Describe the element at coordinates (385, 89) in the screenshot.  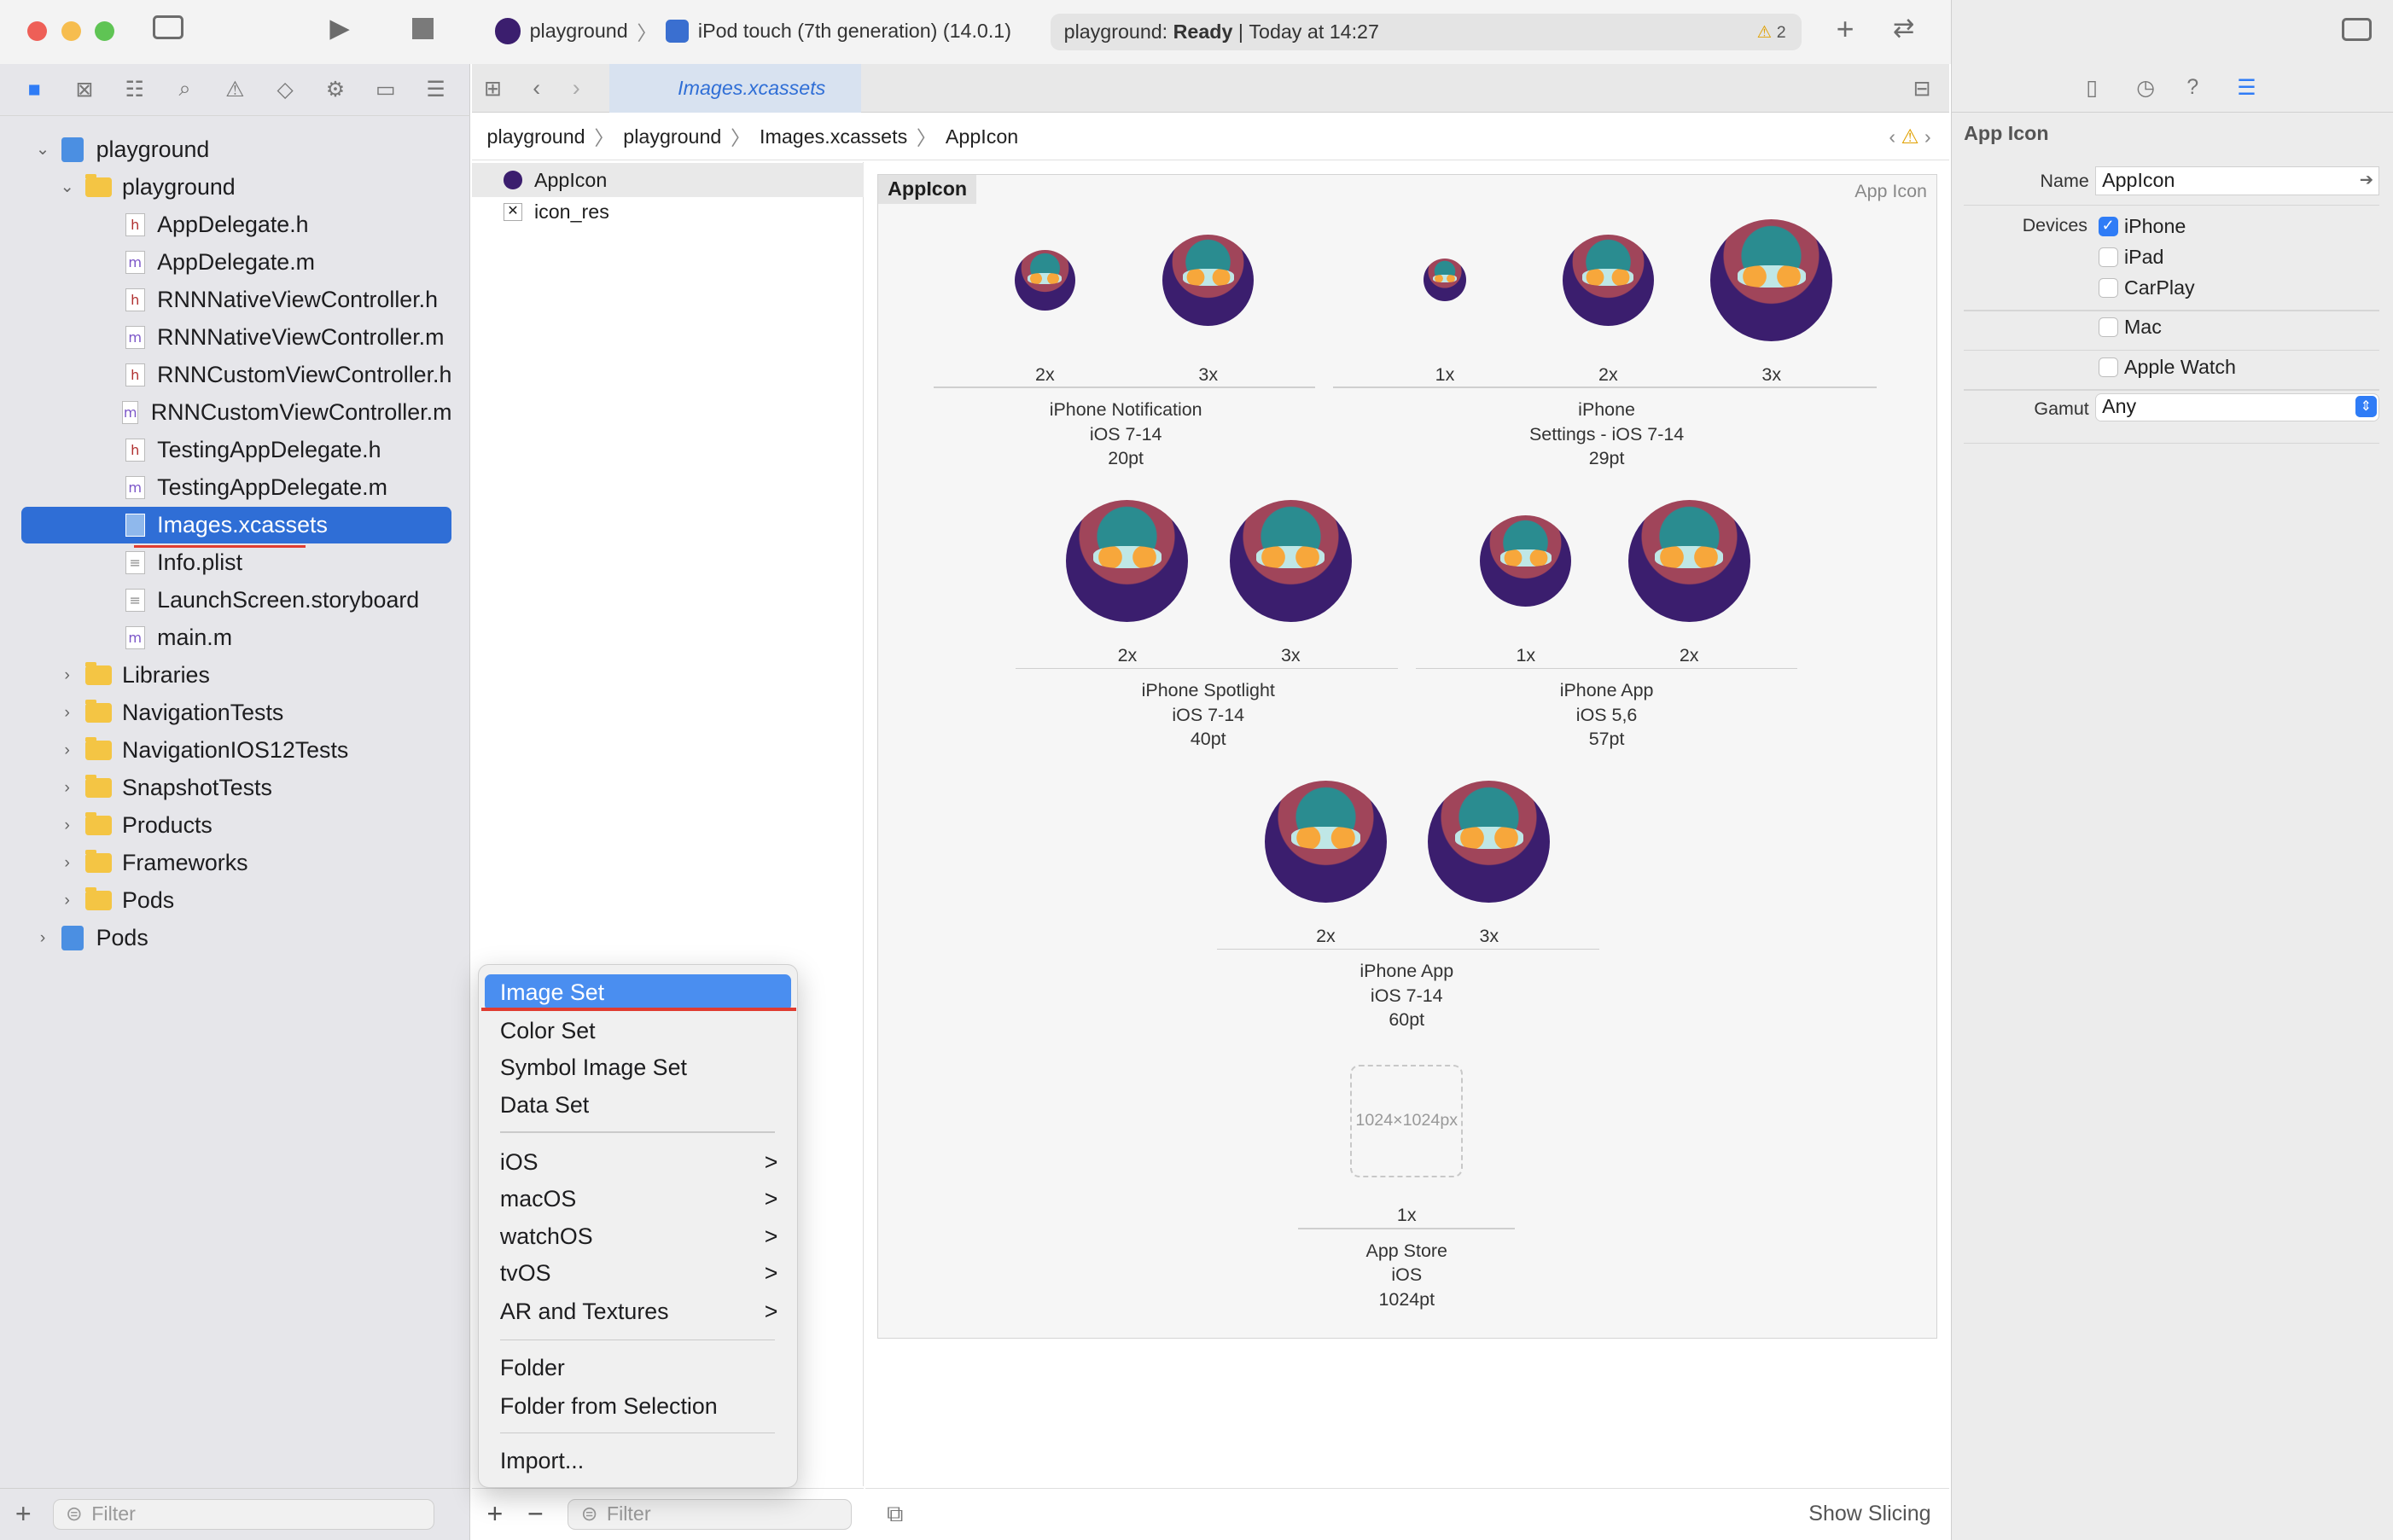
I see `breakpoint-icon: ▭` at that location.